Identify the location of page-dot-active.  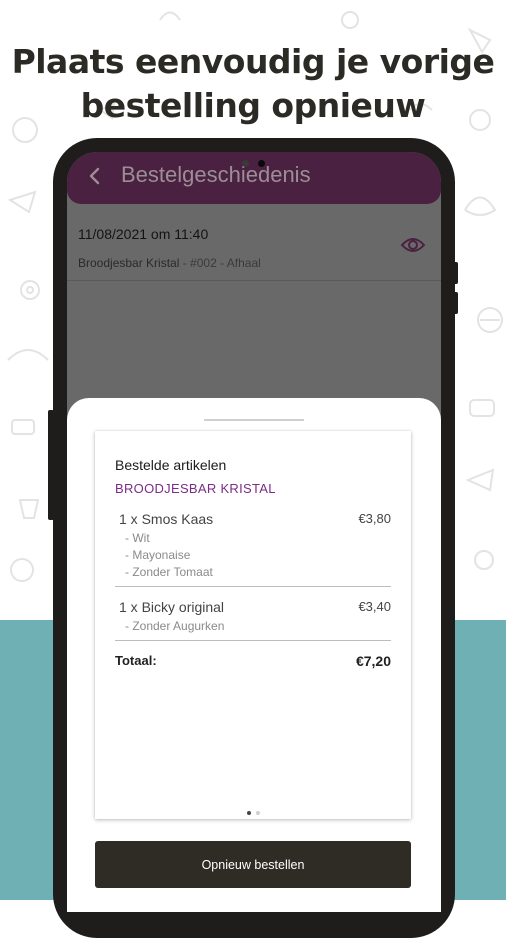
(249, 813).